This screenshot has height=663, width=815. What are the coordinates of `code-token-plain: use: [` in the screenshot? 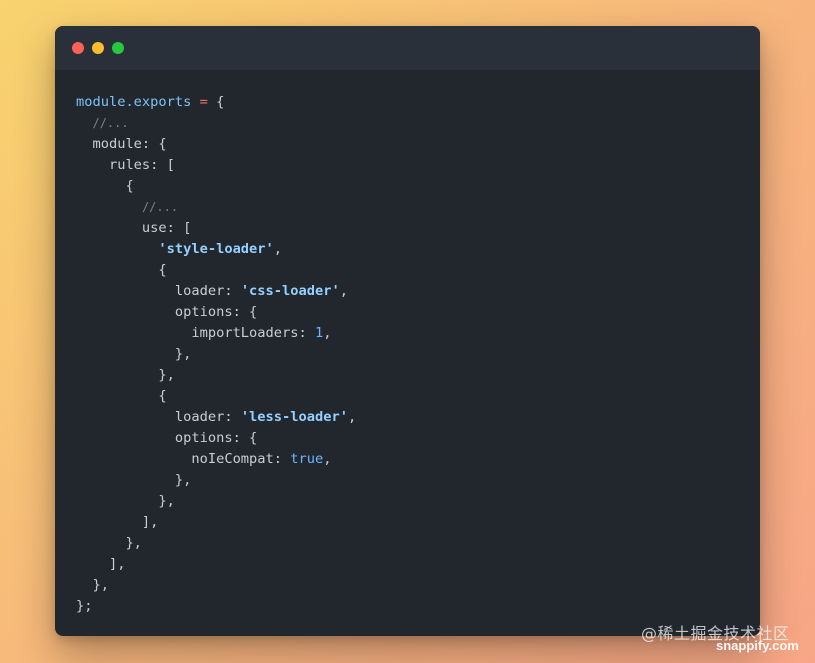 It's located at (134, 228).